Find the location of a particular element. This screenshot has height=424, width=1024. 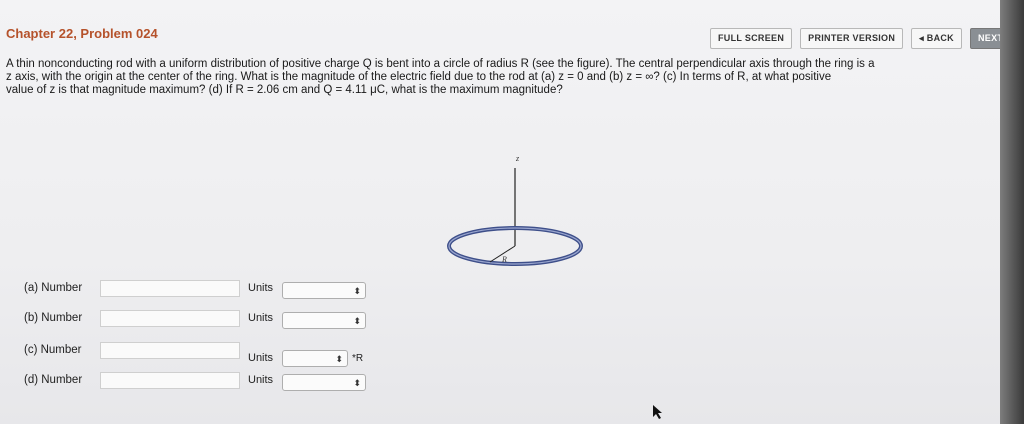

units-select-c: ⬍ is located at coordinates (315, 358).